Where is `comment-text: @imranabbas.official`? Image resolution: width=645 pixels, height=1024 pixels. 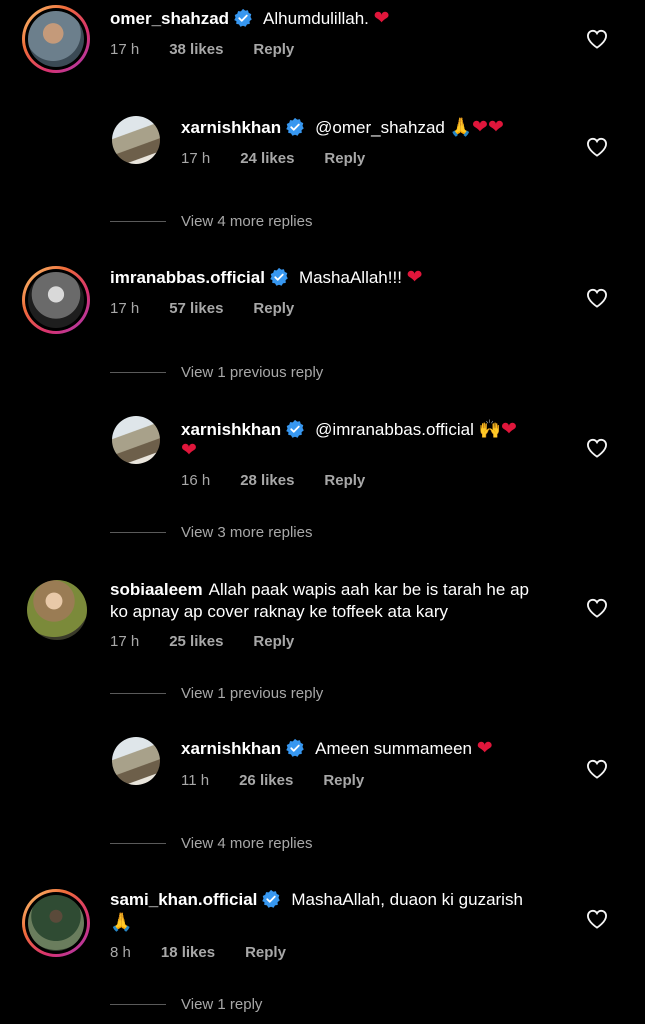 comment-text: @imranabbas.official is located at coordinates (394, 429).